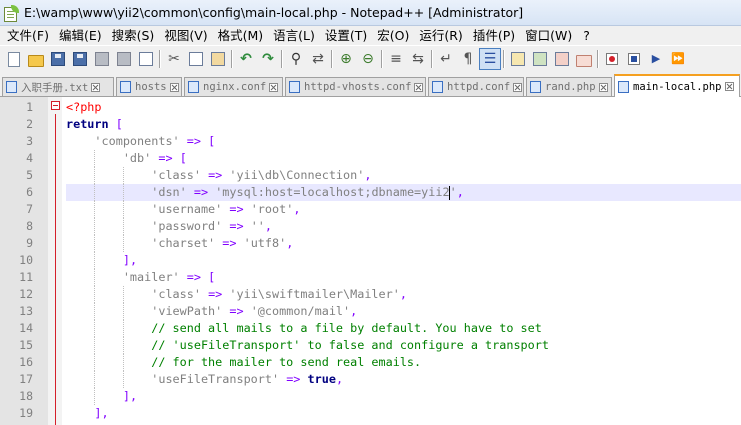 The image size is (741, 425). What do you see at coordinates (490, 59) in the screenshot?
I see `indent-guide-button: ☰` at bounding box center [490, 59].